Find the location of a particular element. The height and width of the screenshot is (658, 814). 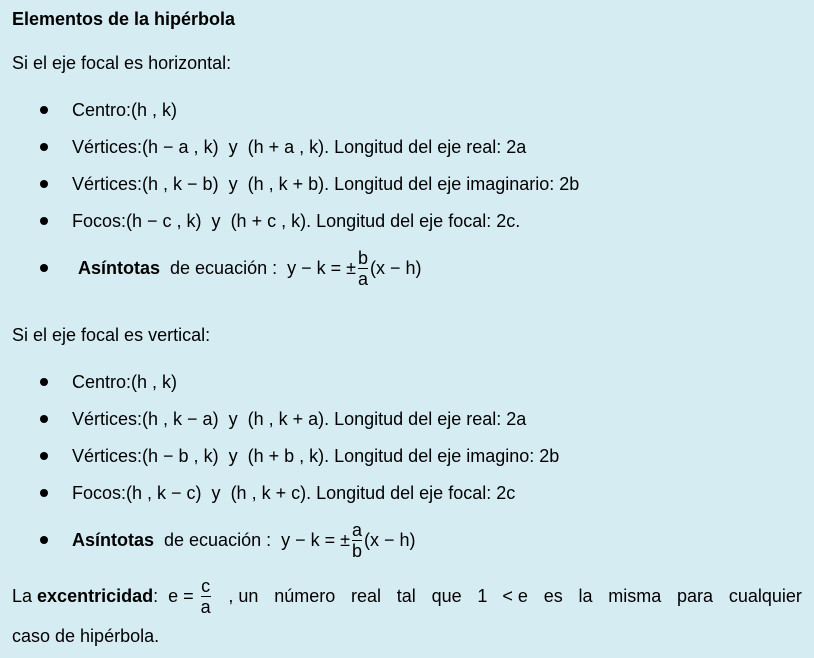

item-text: . Longitud del eje focal: 2c. is located at coordinates (413, 220).